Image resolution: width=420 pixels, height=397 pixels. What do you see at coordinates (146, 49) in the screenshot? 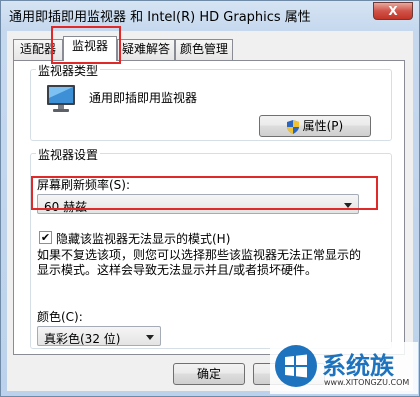
I see `tab-troubleshoot: 疑难解答` at bounding box center [146, 49].